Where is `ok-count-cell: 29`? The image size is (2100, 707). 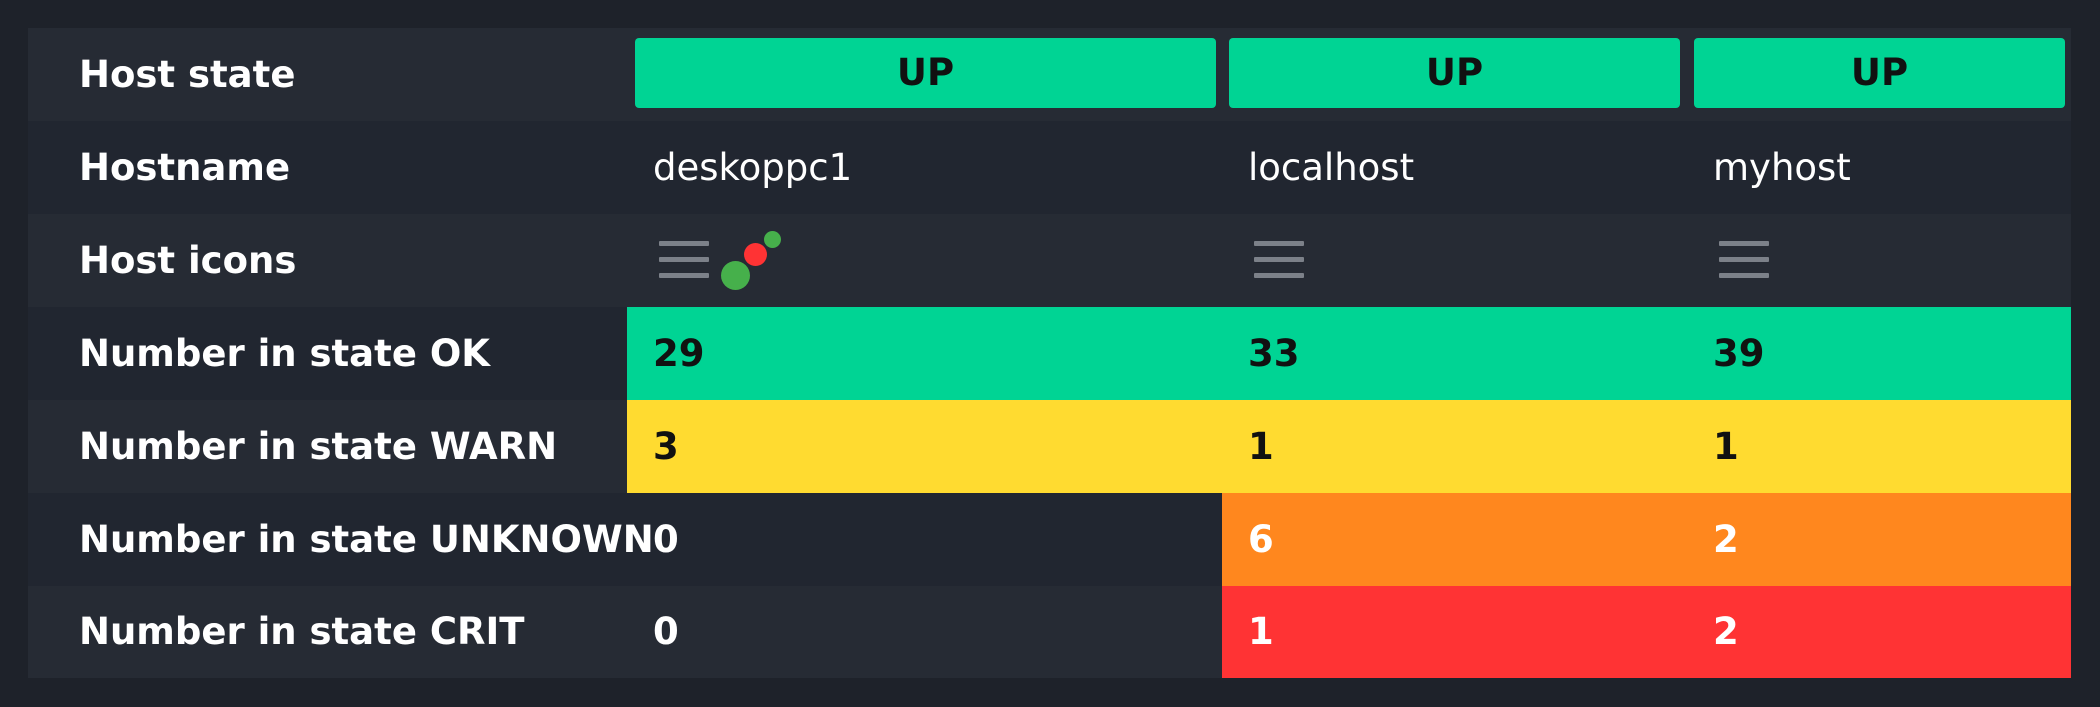
ok-count-cell: 29 is located at coordinates (924, 353).